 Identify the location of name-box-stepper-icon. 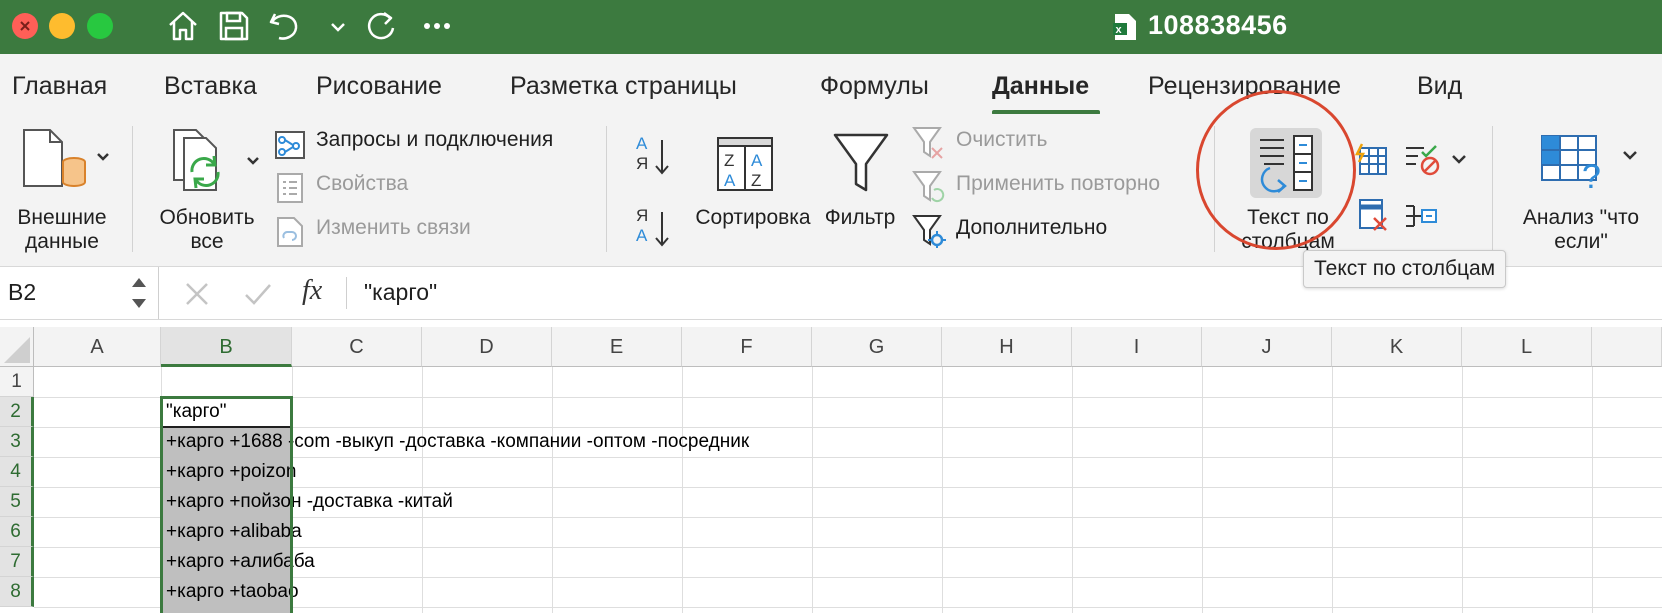
(139, 293).